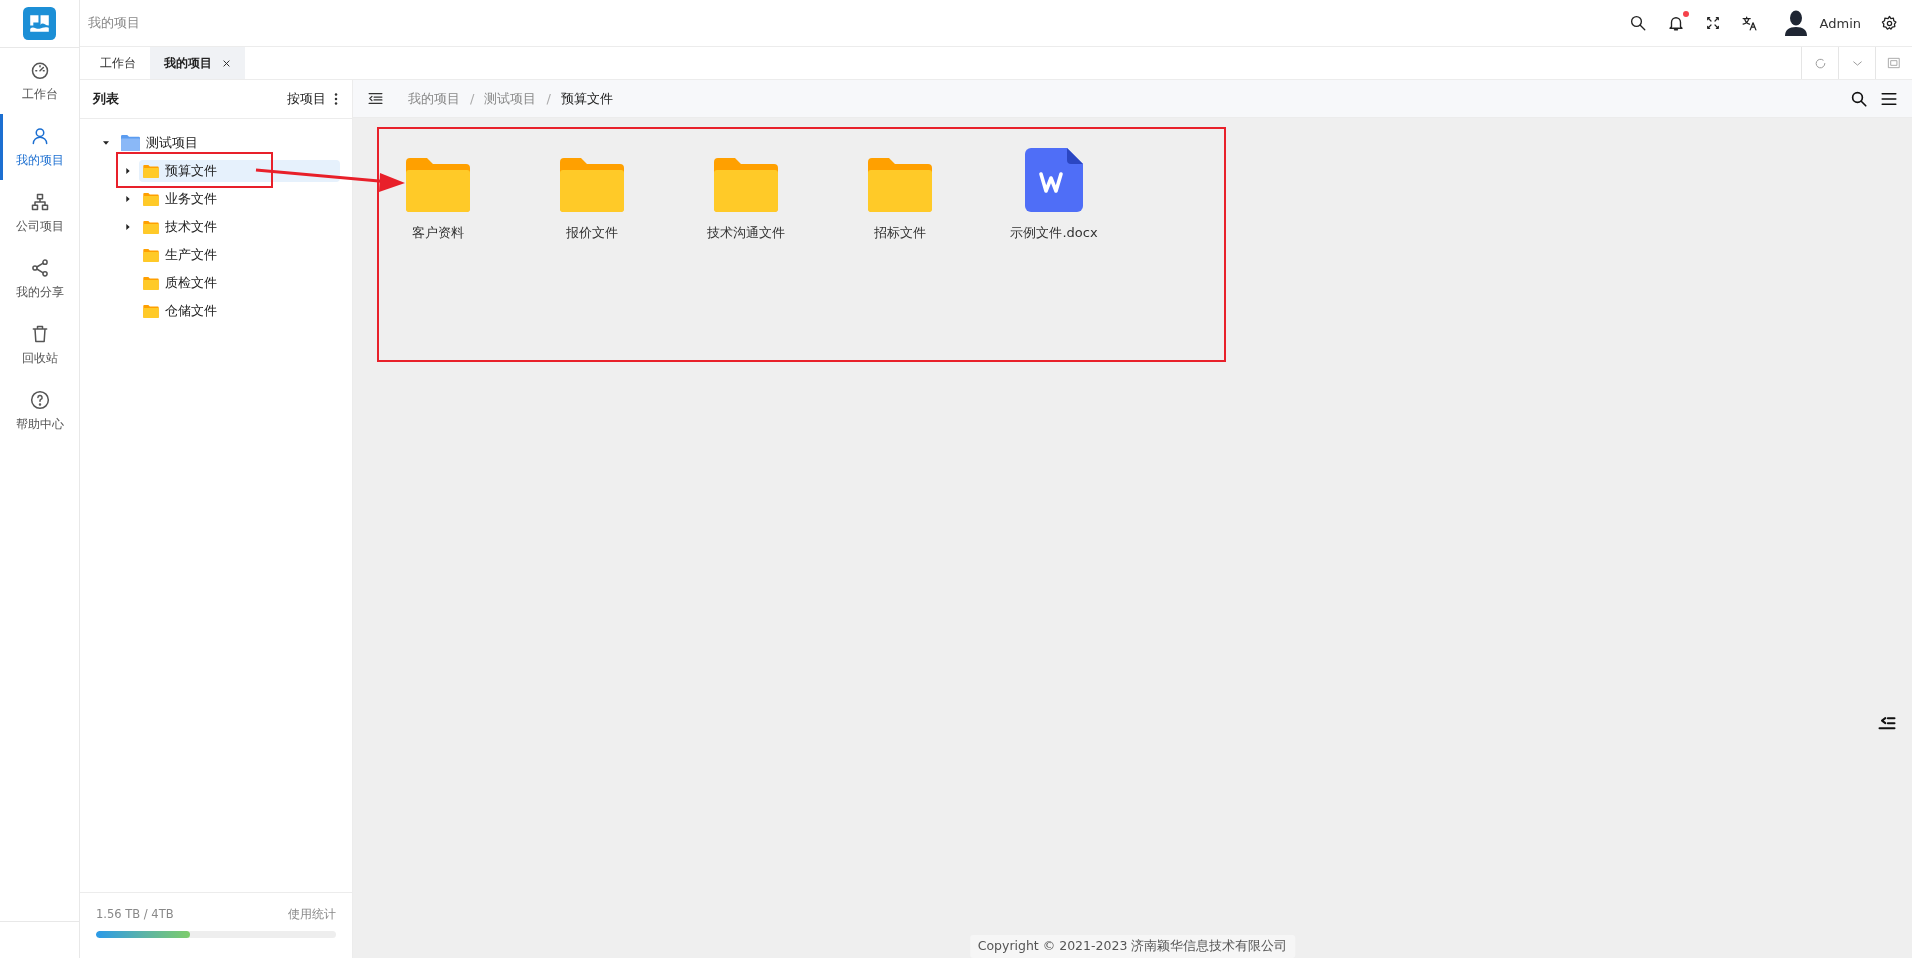 The height and width of the screenshot is (958, 1912). What do you see at coordinates (1840, 23) in the screenshot?
I see `user-name: Admin` at bounding box center [1840, 23].